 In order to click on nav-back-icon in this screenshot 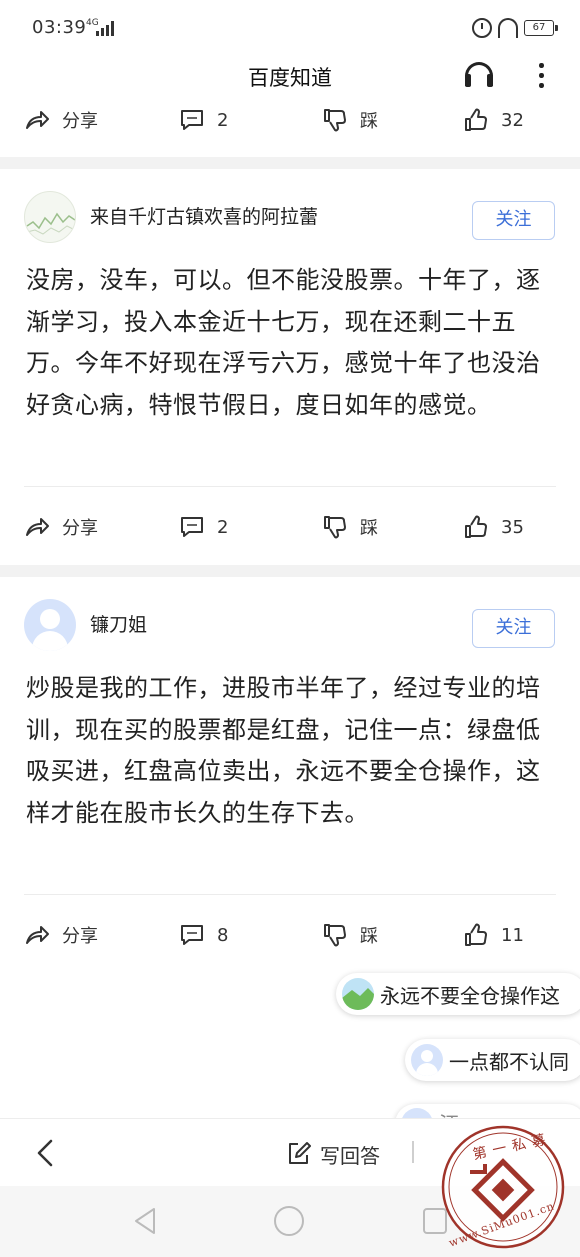, I will do `click(145, 1221)`.